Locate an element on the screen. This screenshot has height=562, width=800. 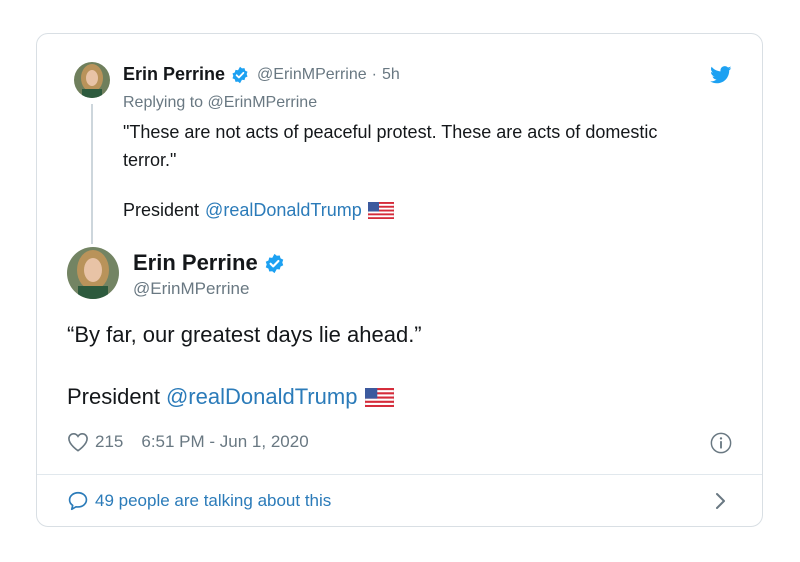
replying-label: Replying to is located at coordinates (163, 102).